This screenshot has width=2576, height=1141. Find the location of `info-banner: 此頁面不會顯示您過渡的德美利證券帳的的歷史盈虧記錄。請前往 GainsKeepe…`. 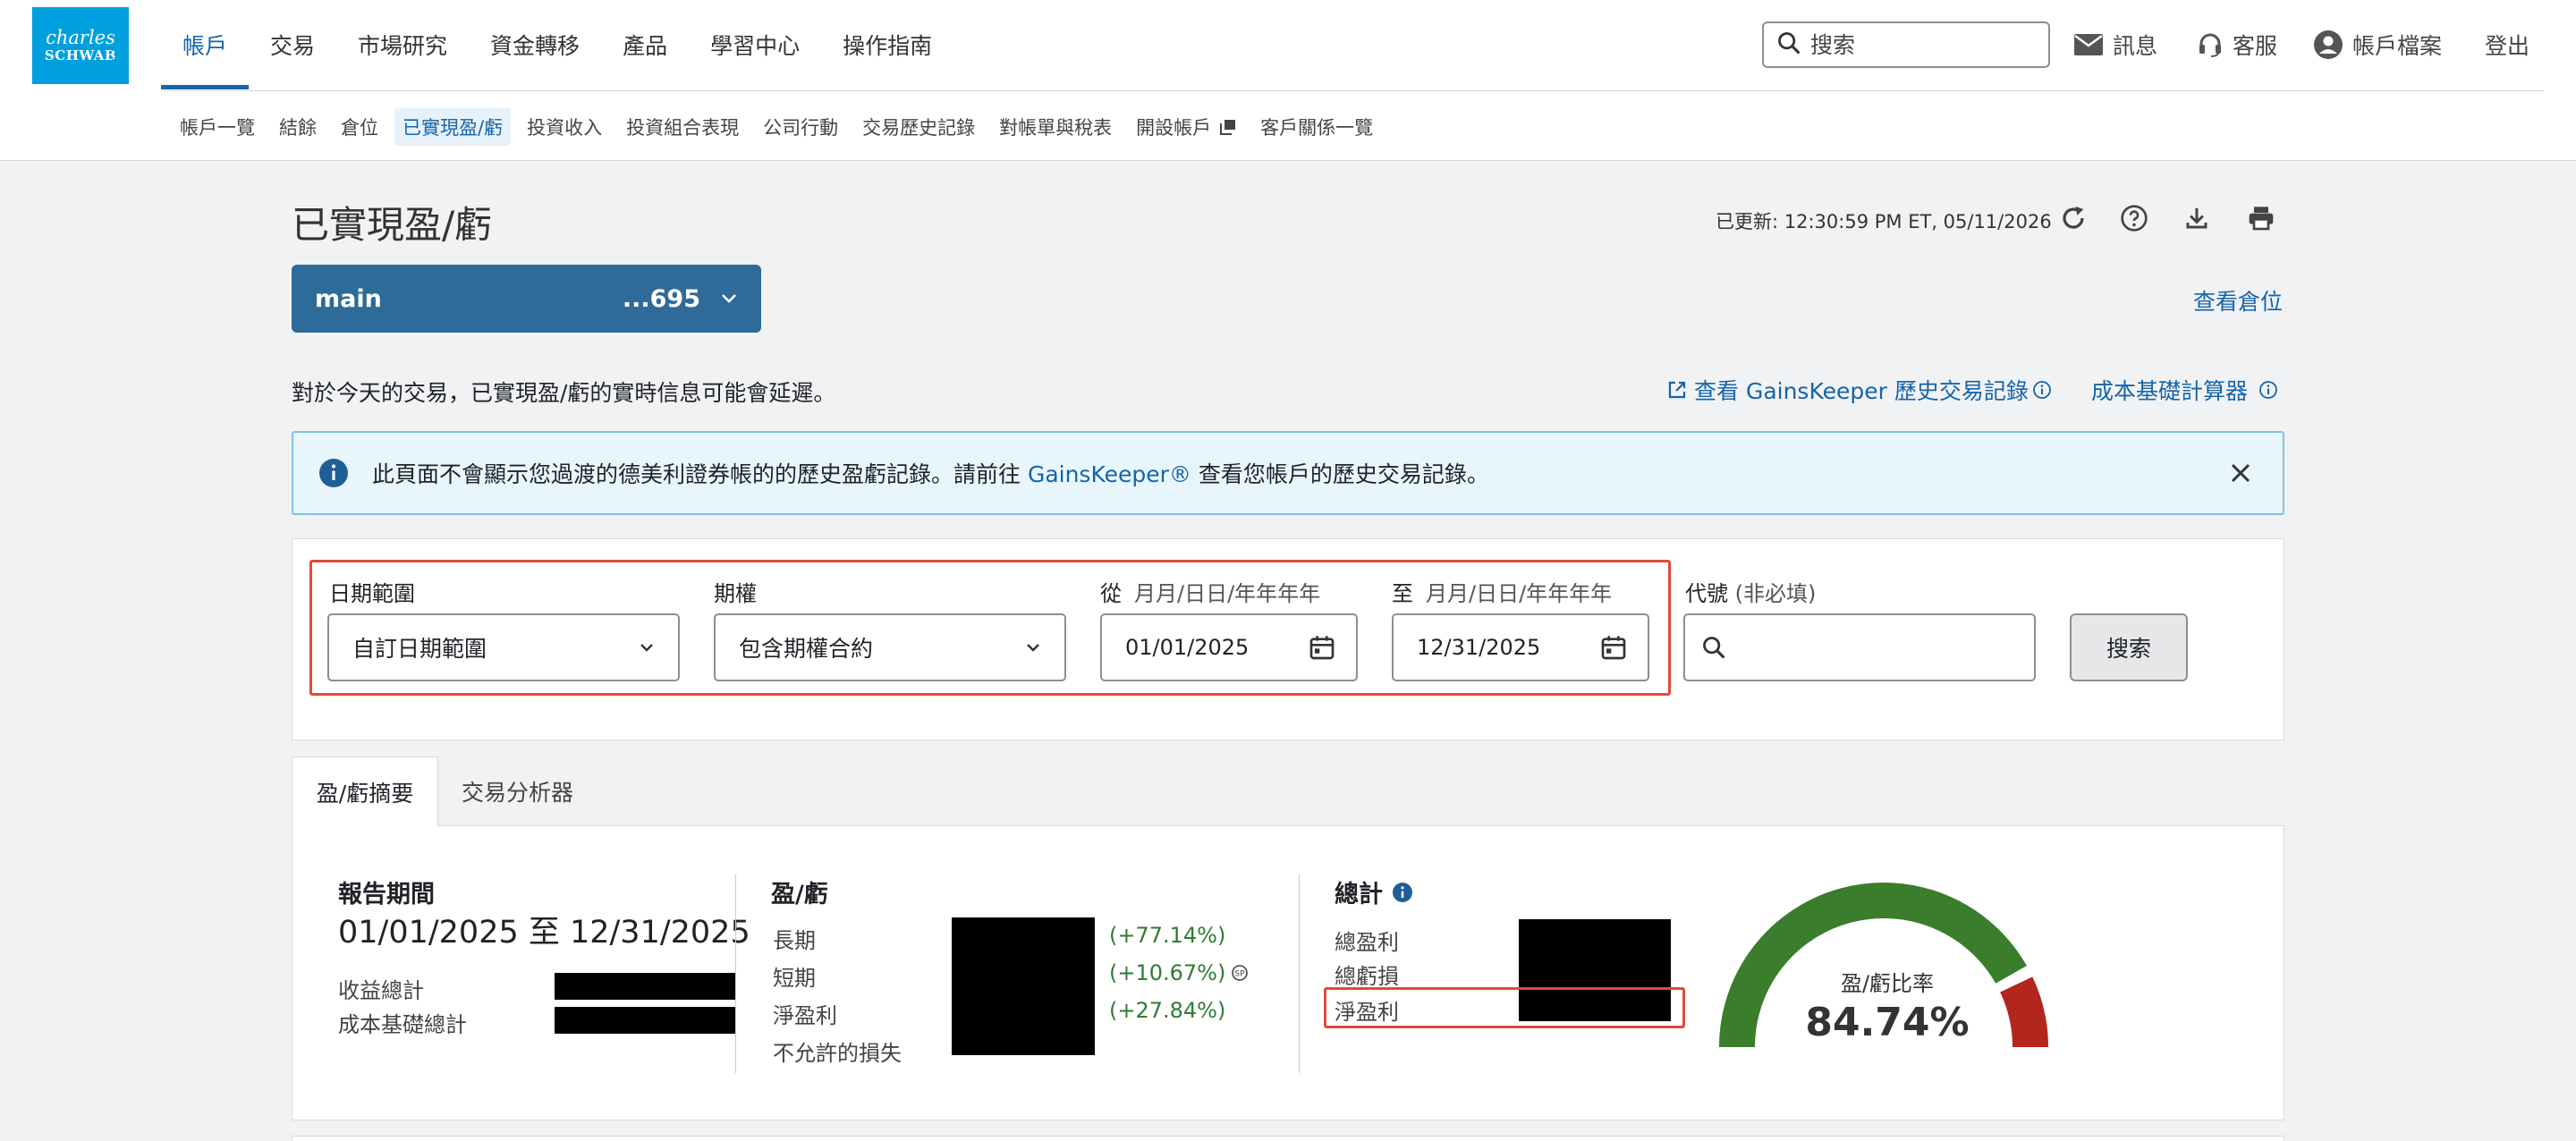

info-banner: 此頁面不會顯示您過渡的德美利證券帳的的歷史盈虧記錄。請前往 GainsKeepe… is located at coordinates (1288, 473).